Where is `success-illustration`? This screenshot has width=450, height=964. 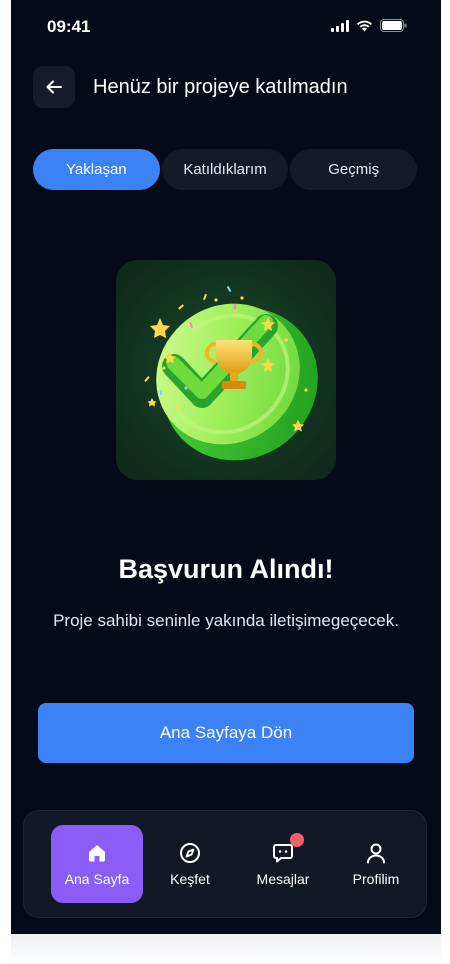 success-illustration is located at coordinates (226, 370).